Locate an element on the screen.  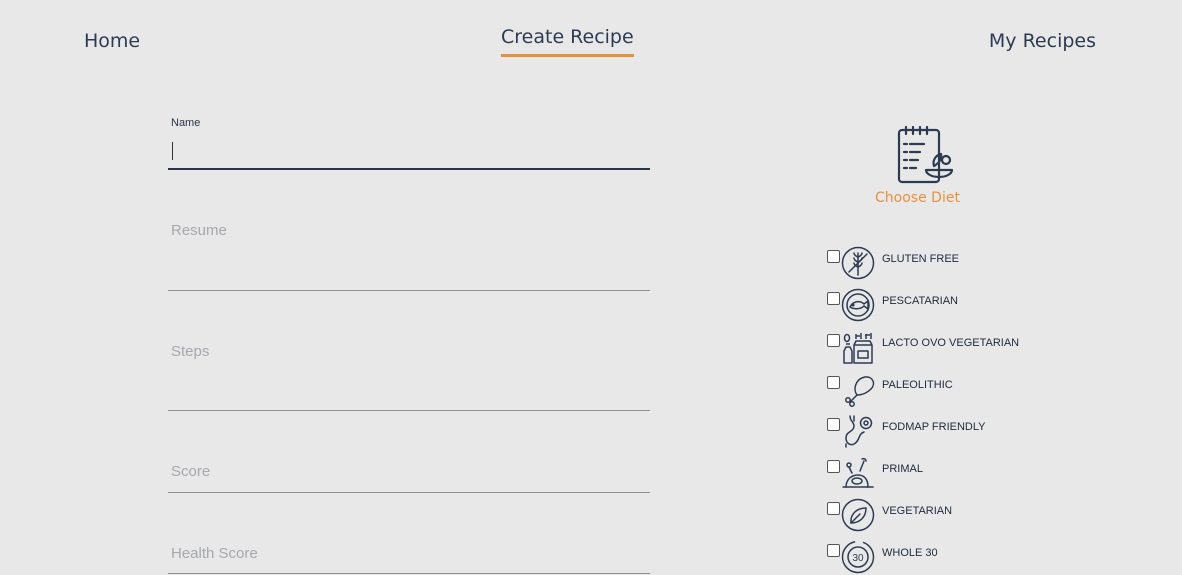
drumstick-icon is located at coordinates (860, 391).